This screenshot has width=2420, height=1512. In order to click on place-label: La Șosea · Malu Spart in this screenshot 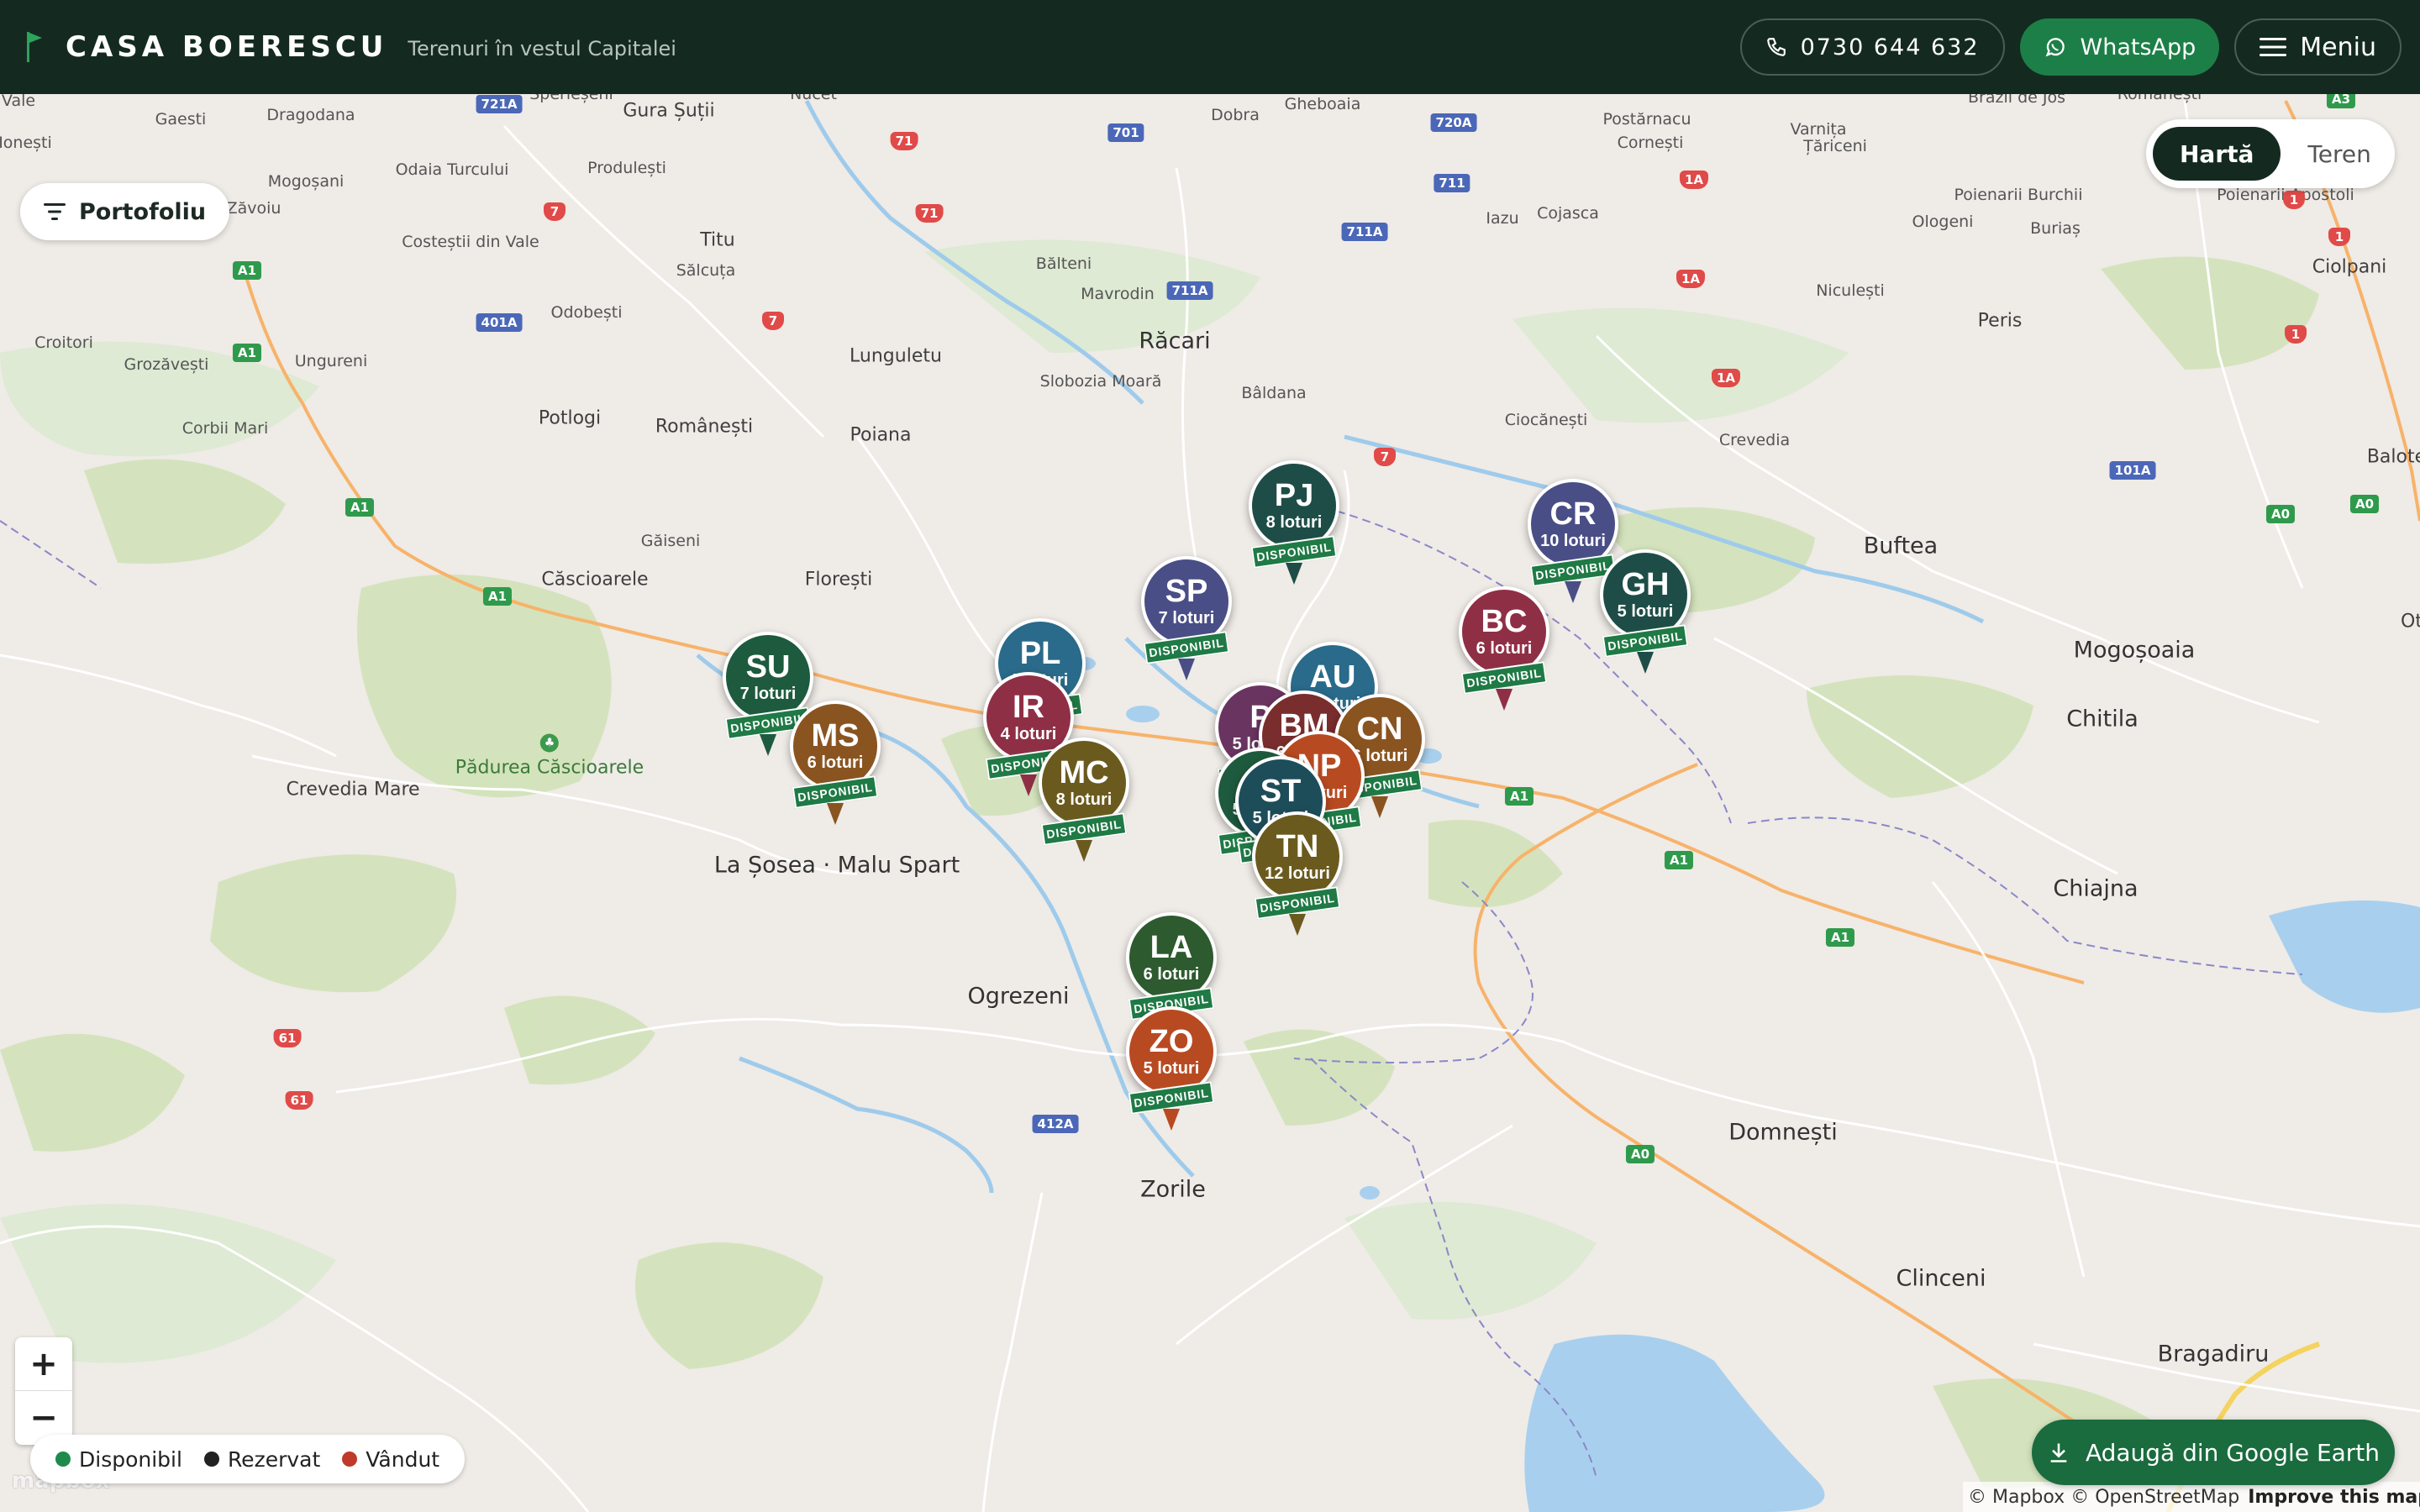, I will do `click(837, 865)`.